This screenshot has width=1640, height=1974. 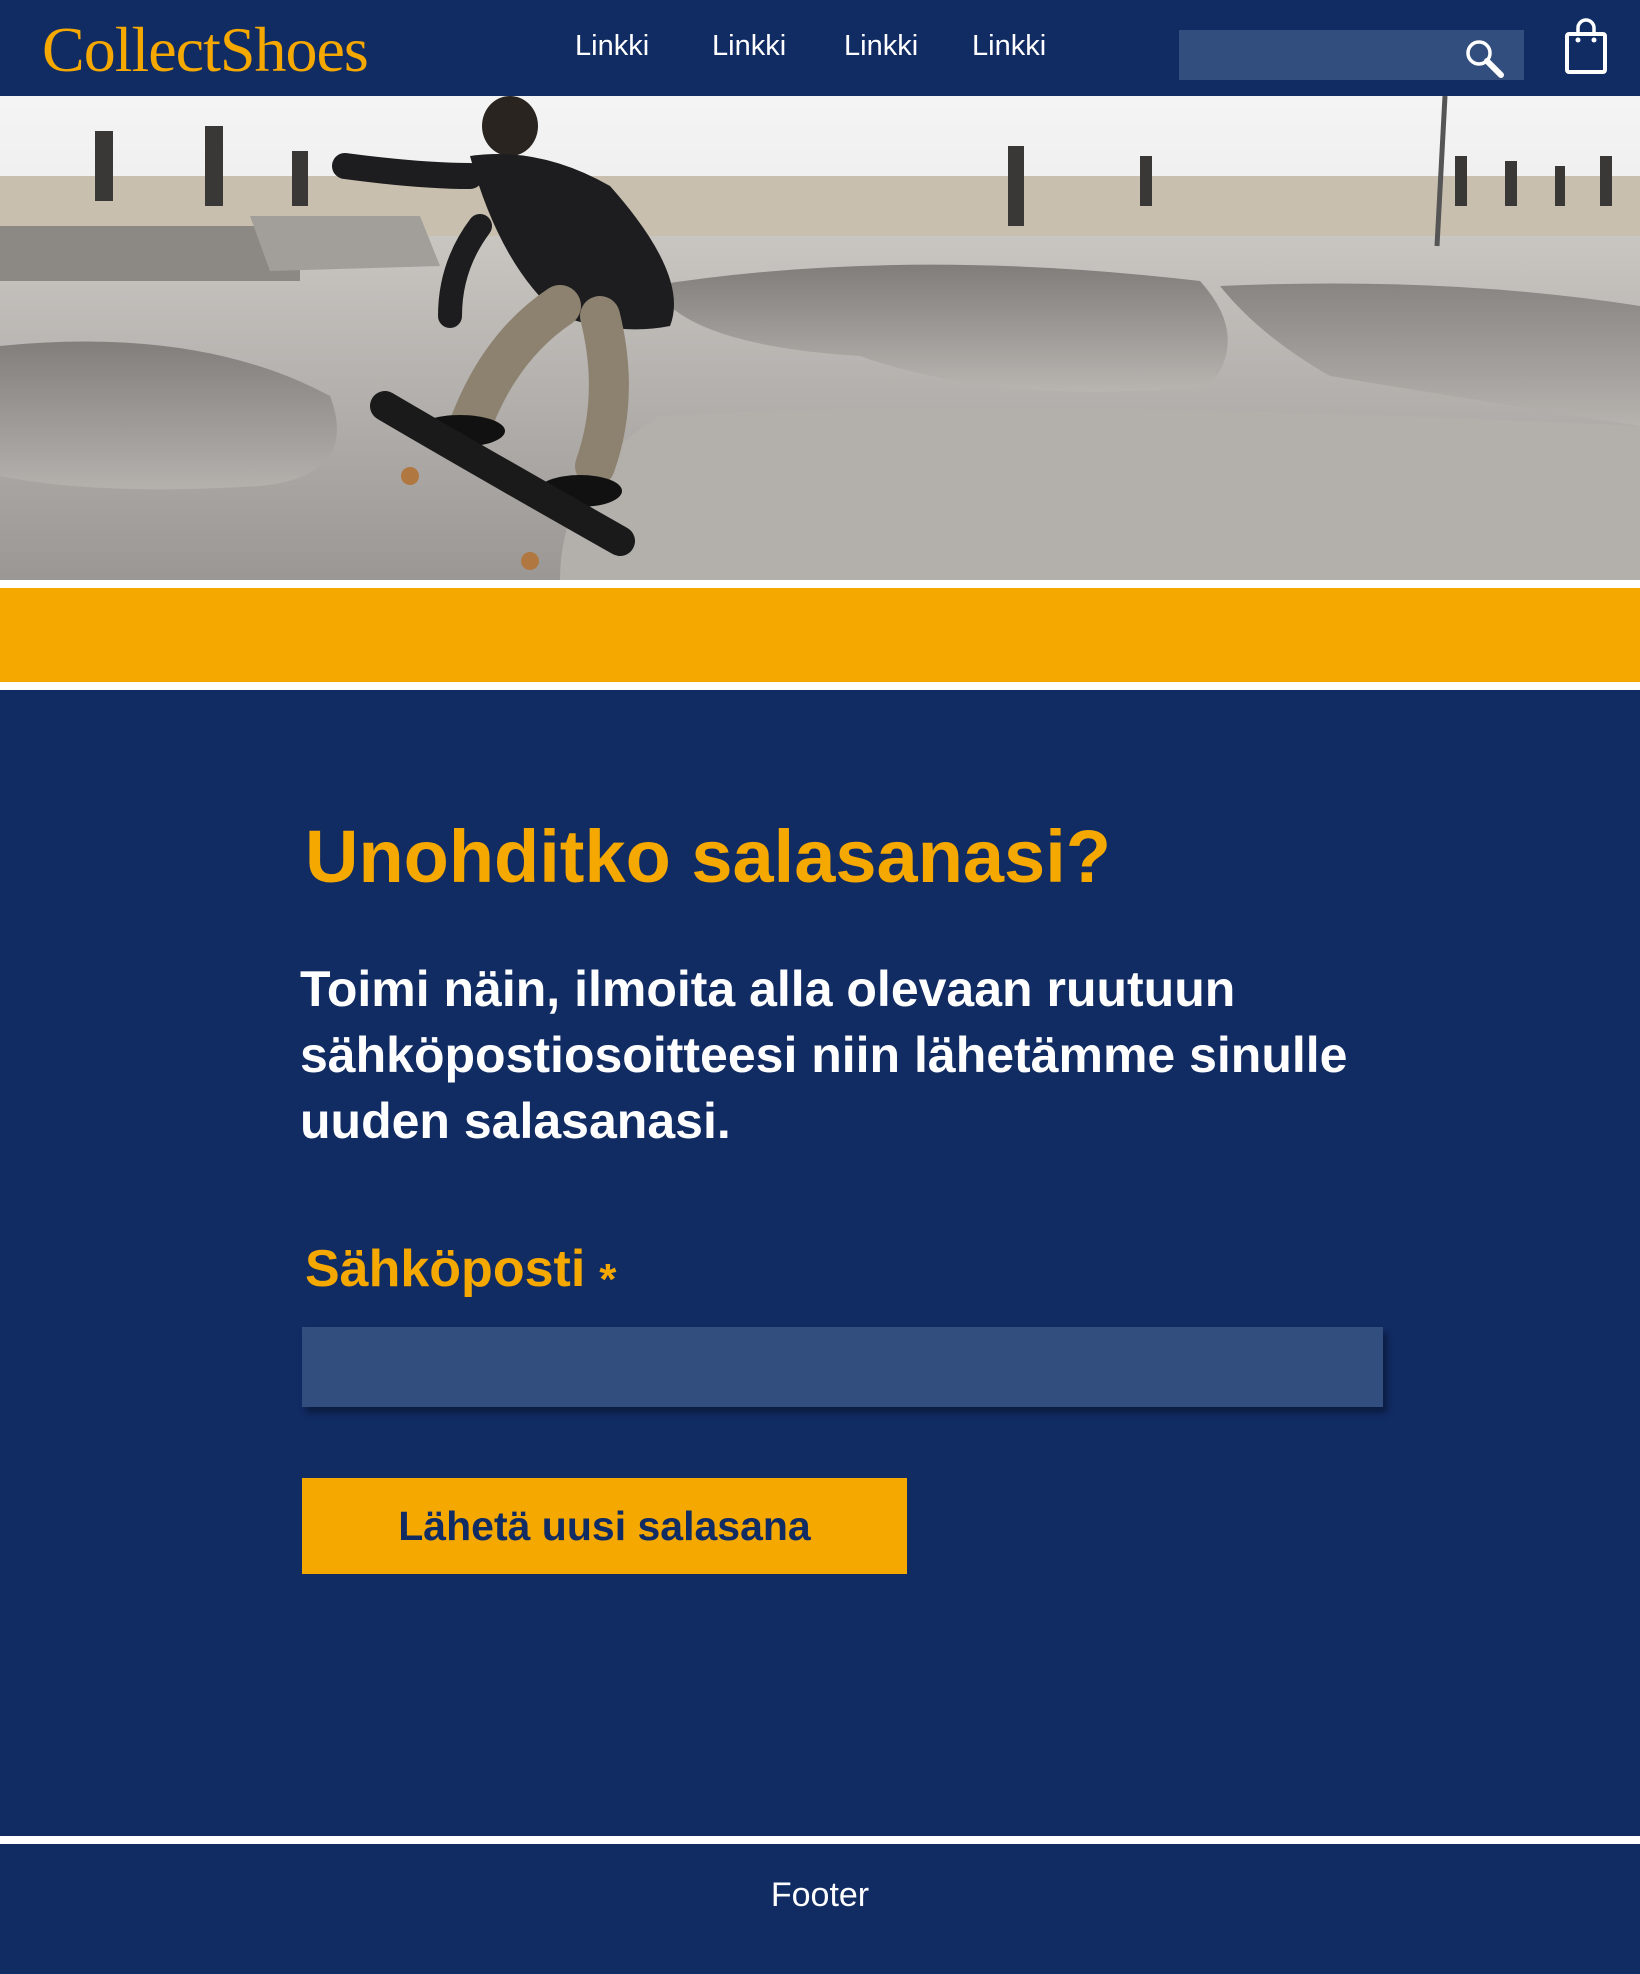 What do you see at coordinates (820, 1895) in the screenshot?
I see `footer-text: Footer` at bounding box center [820, 1895].